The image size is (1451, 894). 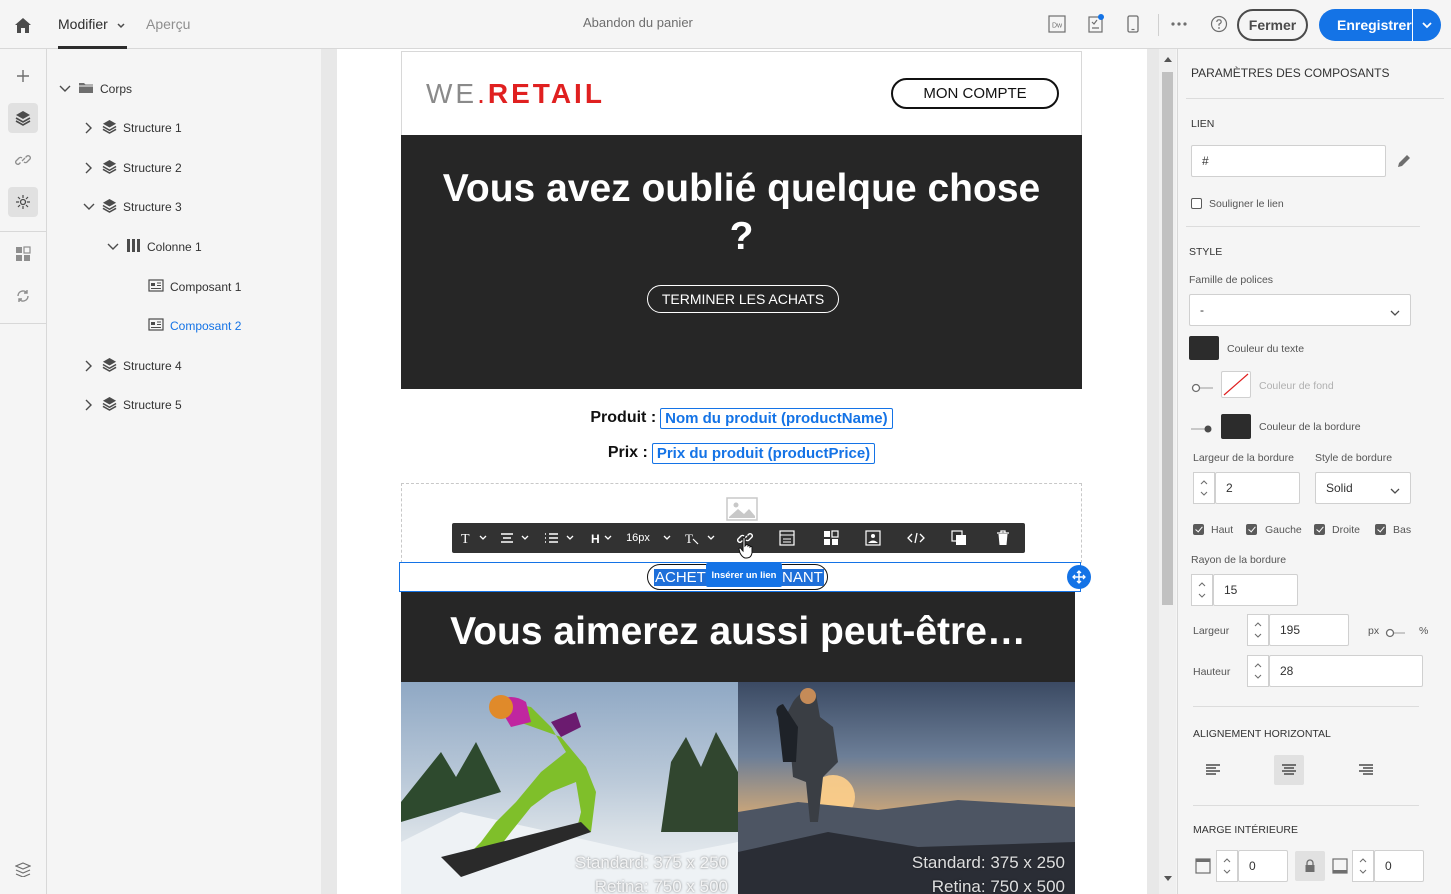 What do you see at coordinates (1380, 529) in the screenshot?
I see `border-bottom-checkbox` at bounding box center [1380, 529].